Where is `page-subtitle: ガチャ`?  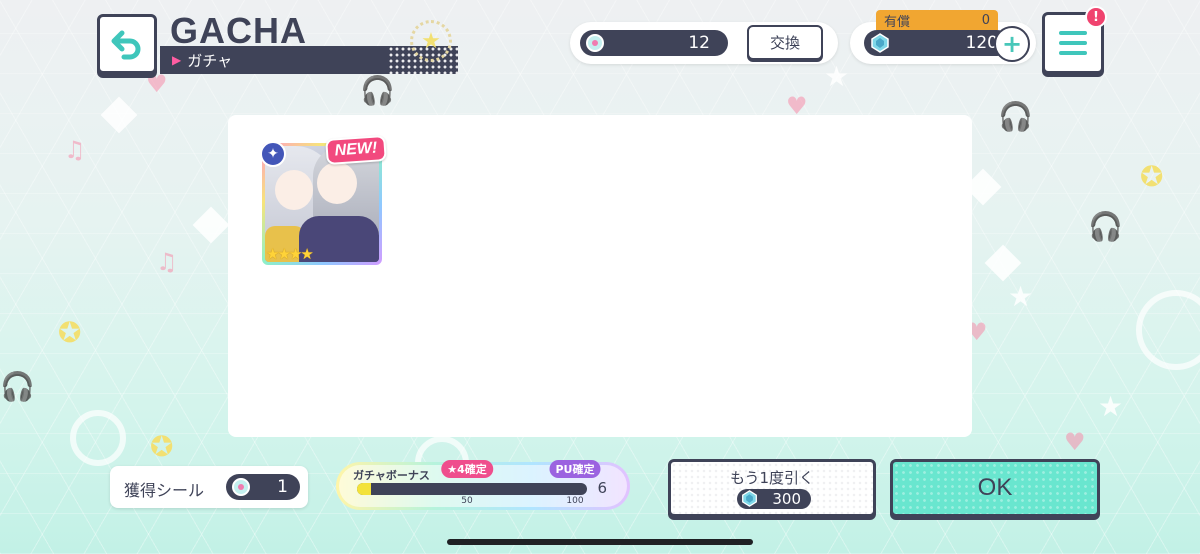
page-subtitle: ガチャ is located at coordinates (210, 60).